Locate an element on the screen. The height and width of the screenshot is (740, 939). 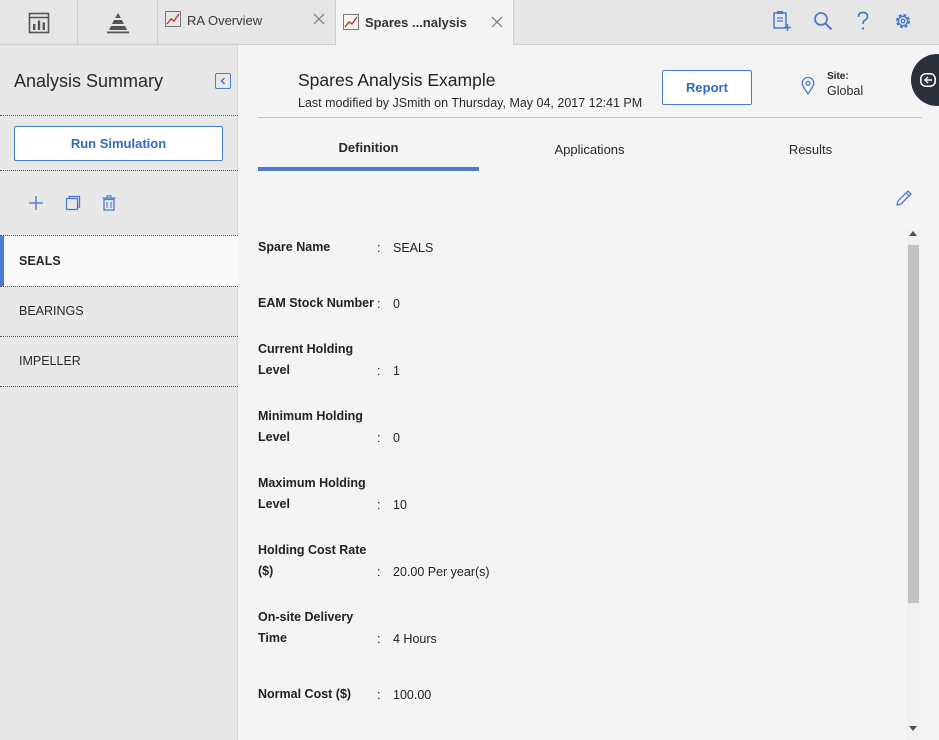
dashboard-icon is located at coordinates (38, 22).